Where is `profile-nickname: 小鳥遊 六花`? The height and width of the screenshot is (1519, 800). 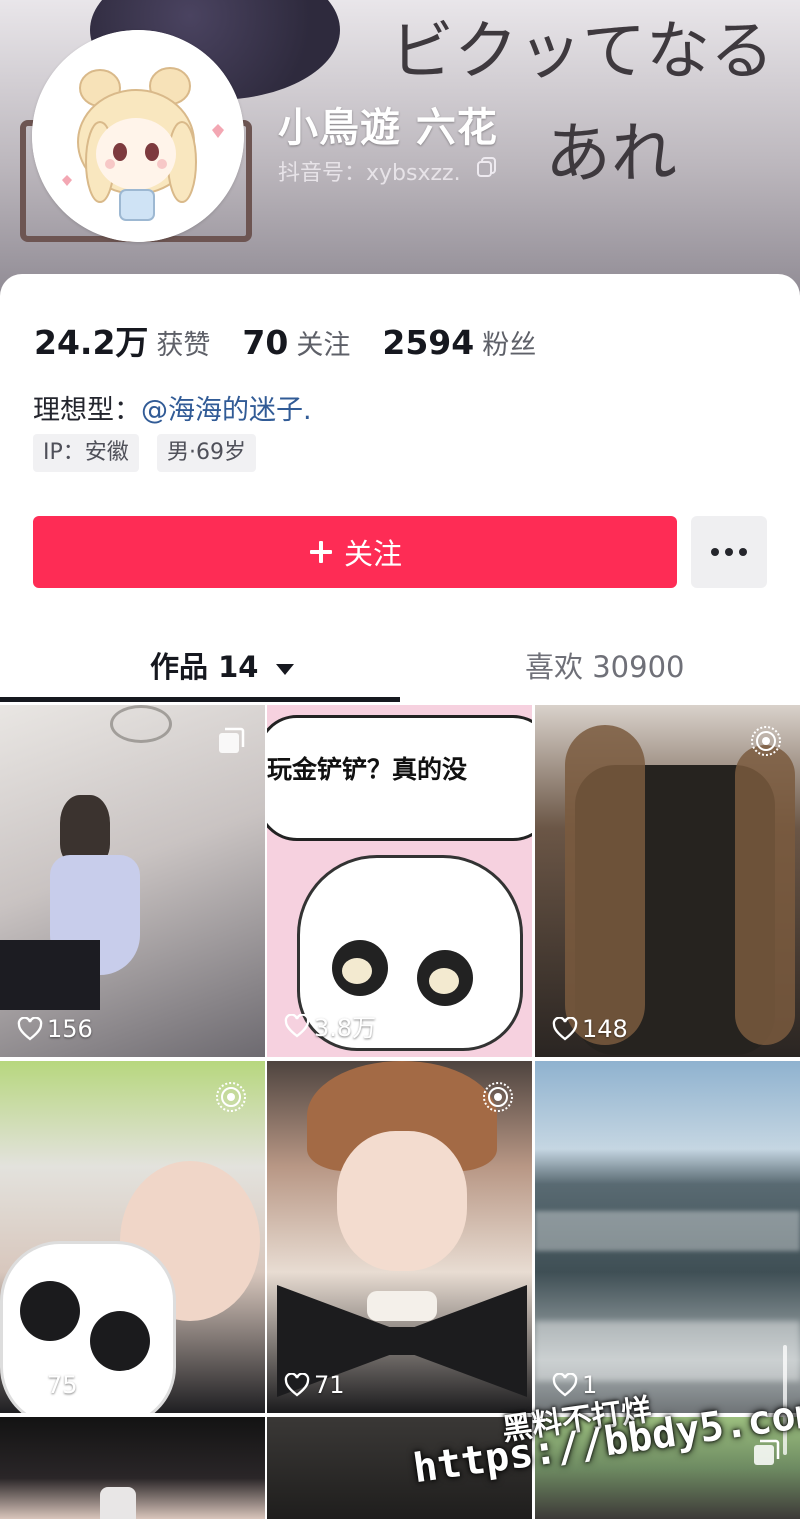
profile-nickname: 小鳥遊 六花 is located at coordinates (388, 128).